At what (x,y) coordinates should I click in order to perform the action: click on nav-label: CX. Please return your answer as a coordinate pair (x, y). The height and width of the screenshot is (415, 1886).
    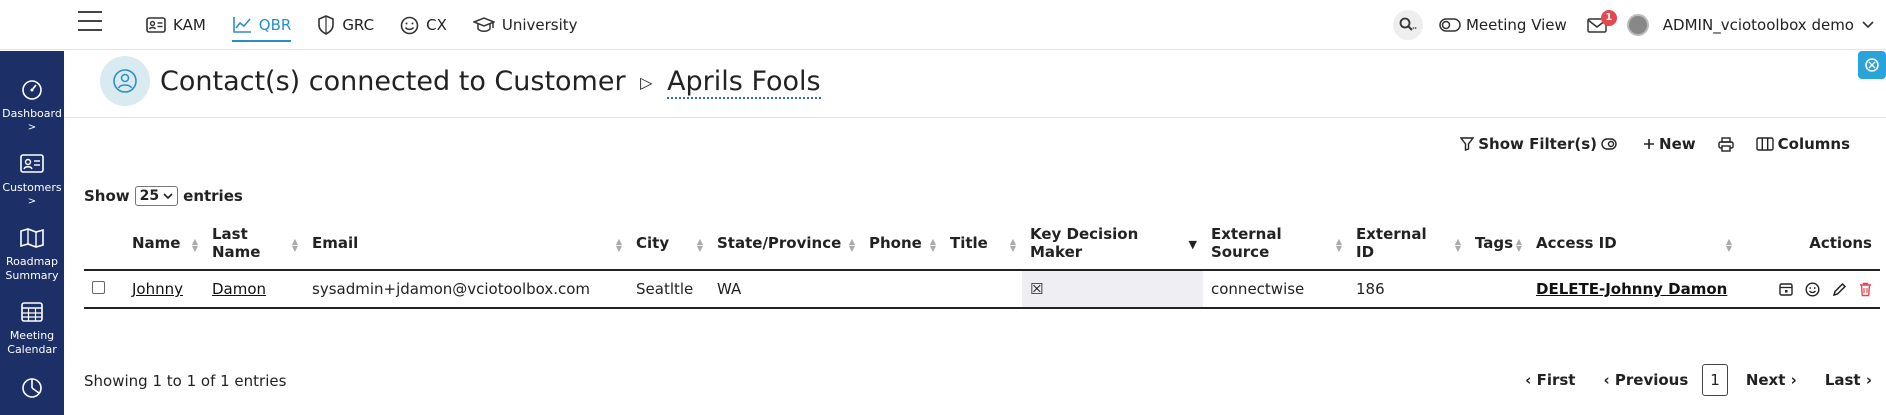
    Looking at the image, I should click on (436, 25).